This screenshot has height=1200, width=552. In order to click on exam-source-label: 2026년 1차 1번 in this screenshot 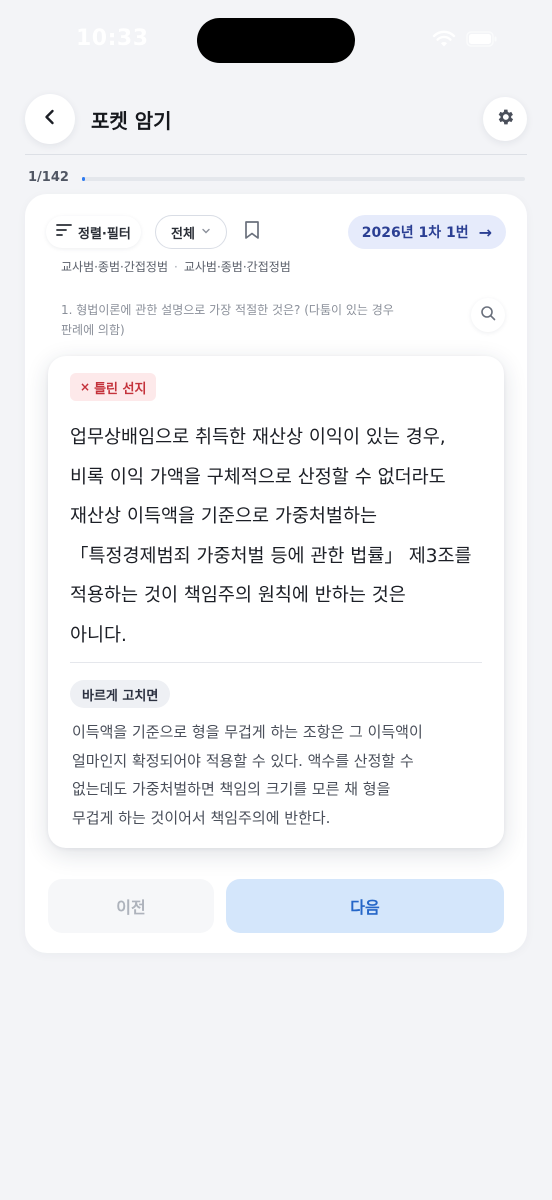, I will do `click(415, 233)`.